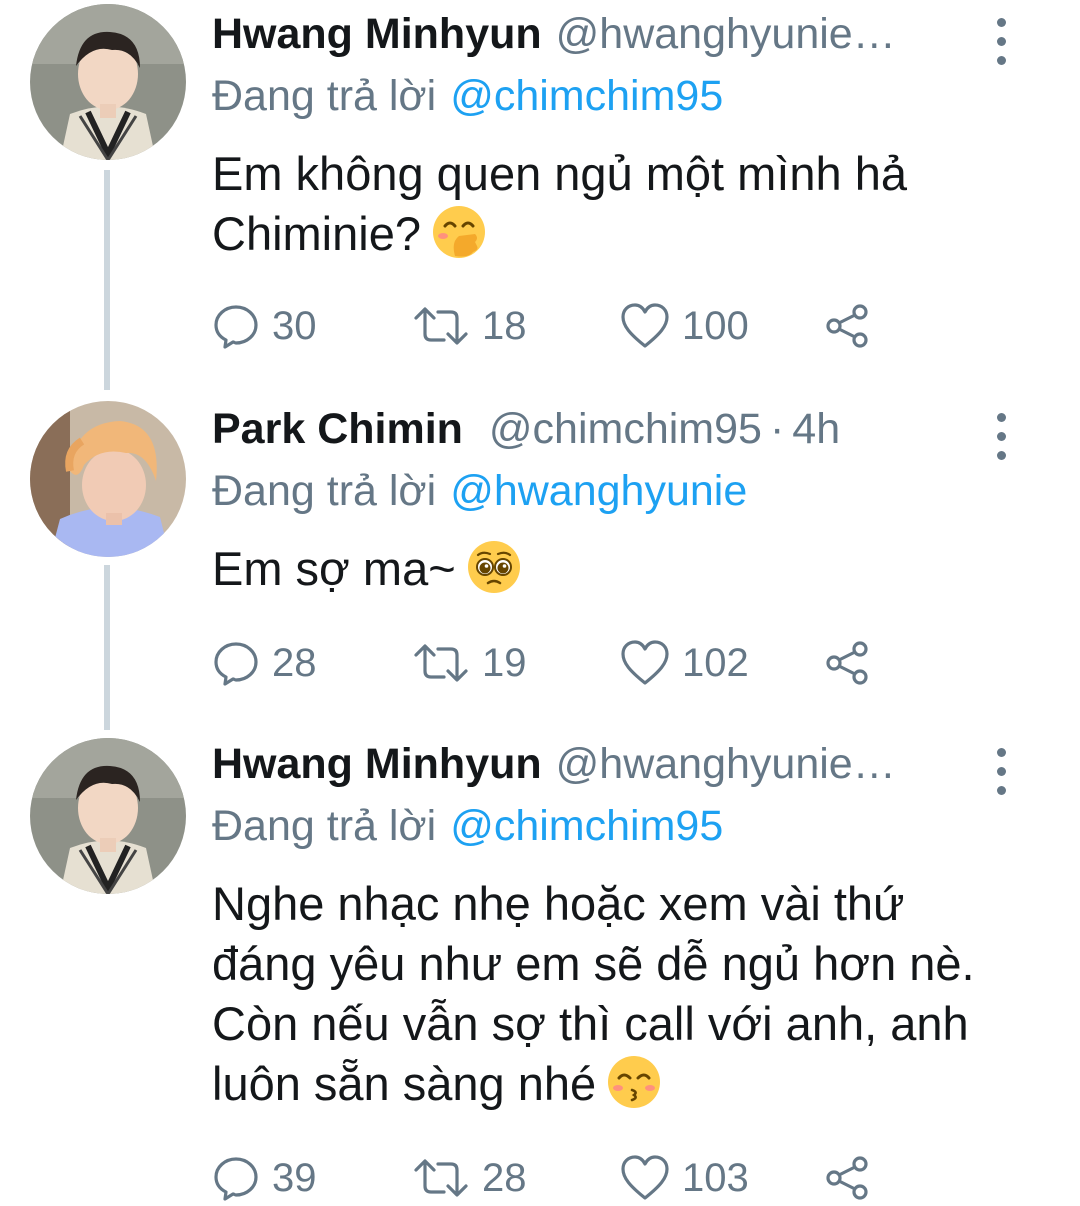 Image resolution: width=1080 pixels, height=1206 pixels. Describe the element at coordinates (459, 239) in the screenshot. I see `face-with-hand-over-mouth-emoji` at that location.